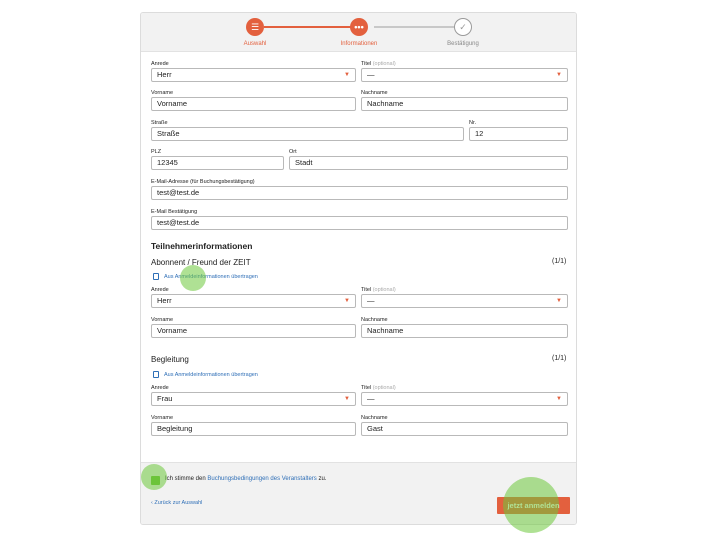 The image size is (720, 540). I want to click on p1-vorname-field: Vorname, so click(253, 331).